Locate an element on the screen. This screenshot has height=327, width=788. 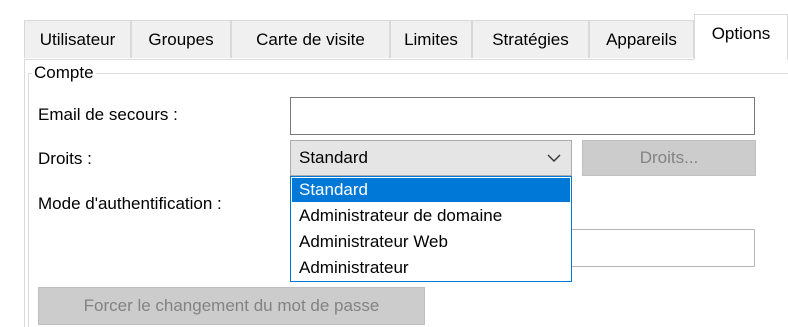
rights-selected-value: Standard is located at coordinates (333, 157).